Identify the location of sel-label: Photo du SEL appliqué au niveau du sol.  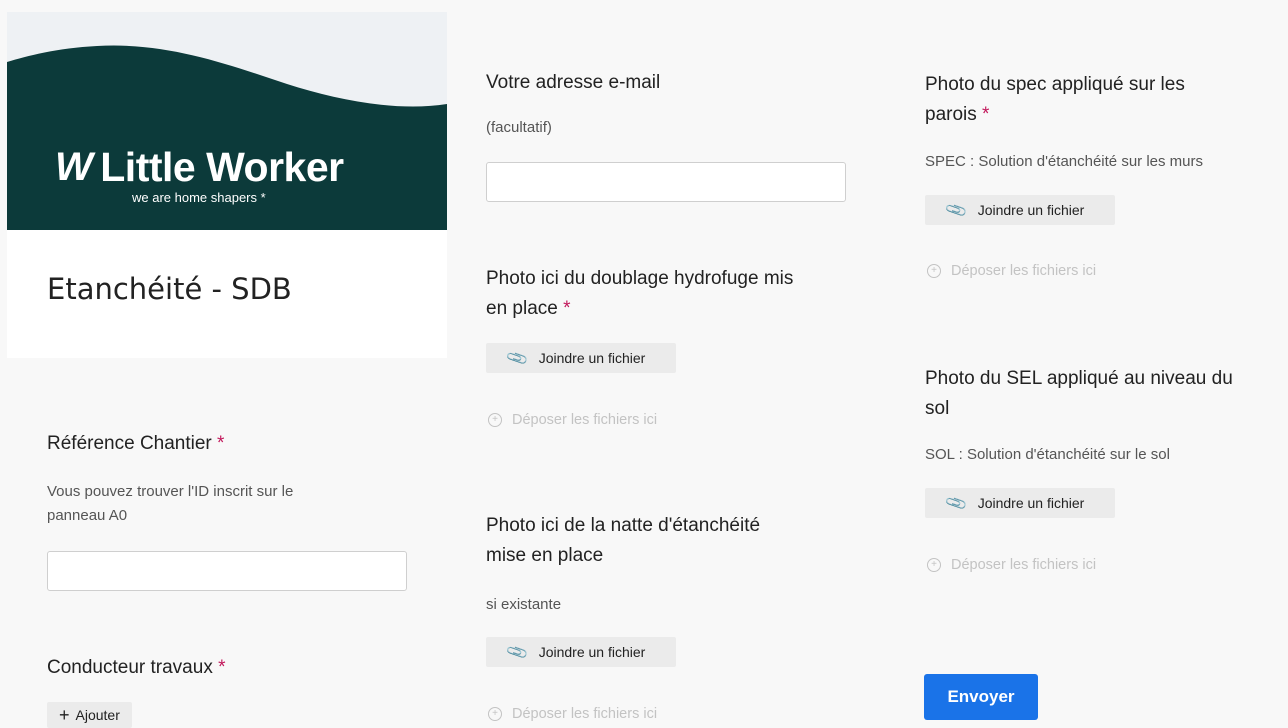
(1079, 393).